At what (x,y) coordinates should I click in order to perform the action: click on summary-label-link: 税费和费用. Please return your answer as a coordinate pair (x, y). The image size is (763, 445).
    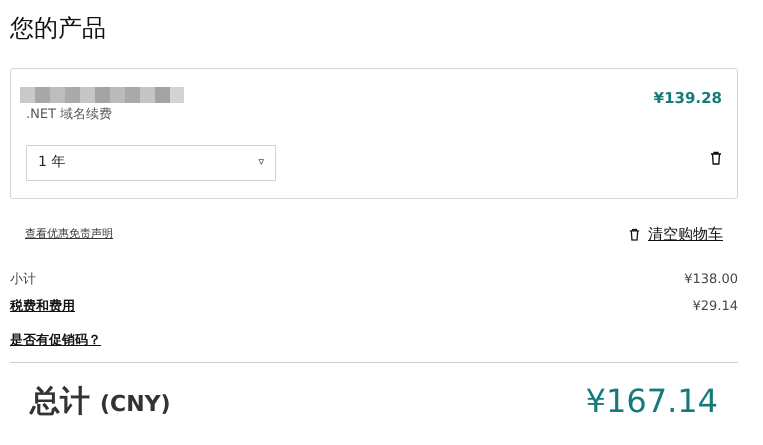
    Looking at the image, I should click on (42, 306).